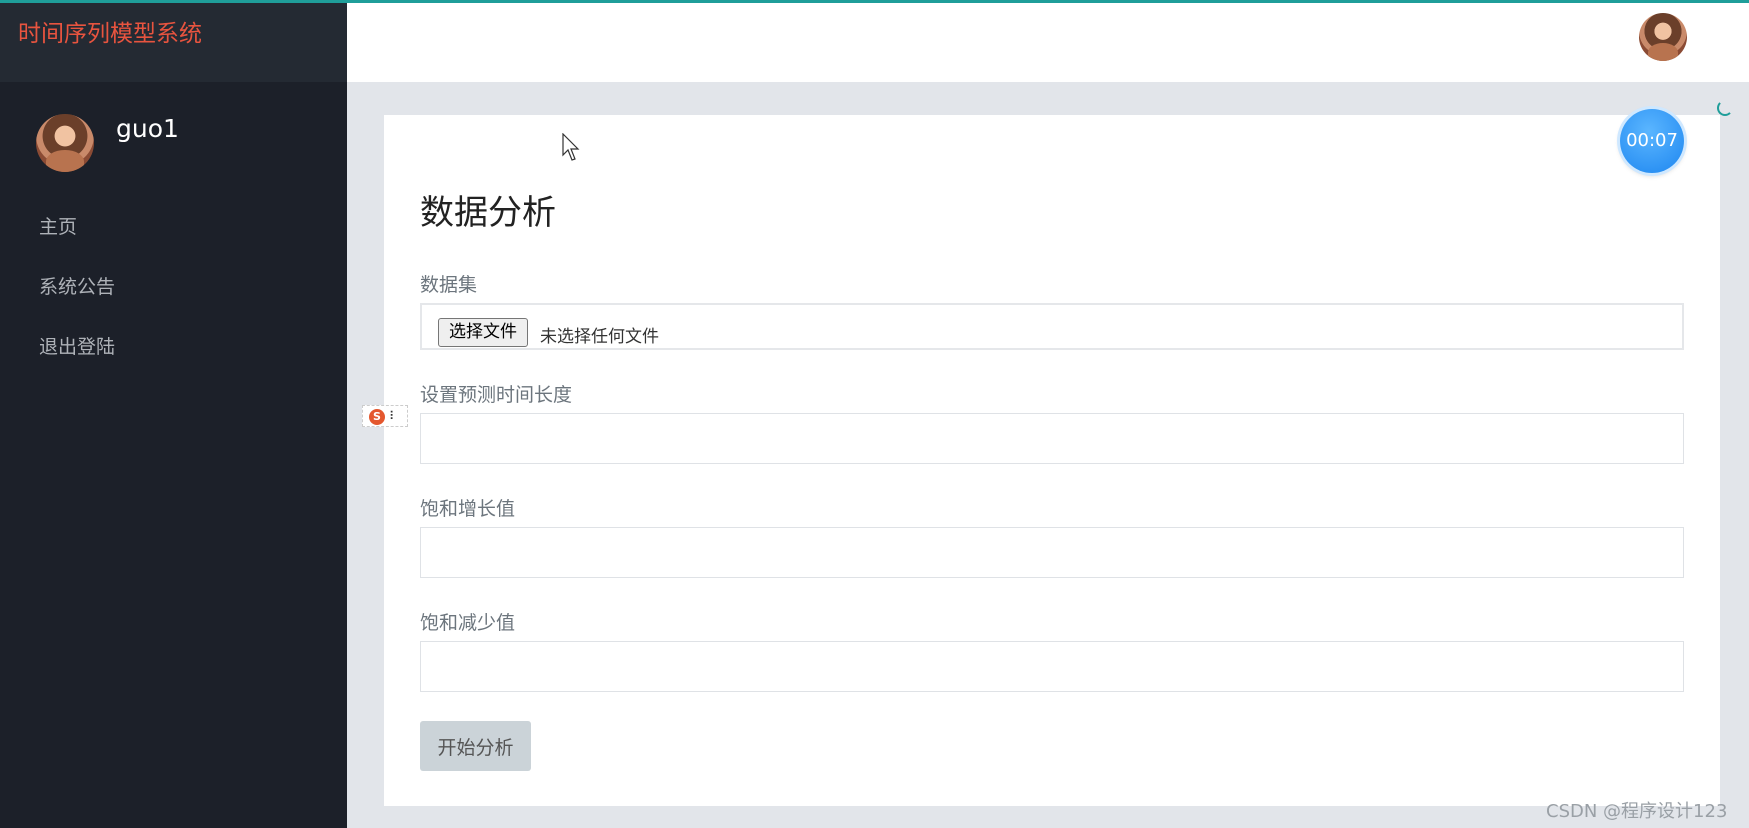  Describe the element at coordinates (65, 143) in the screenshot. I see `user-avatar` at that location.